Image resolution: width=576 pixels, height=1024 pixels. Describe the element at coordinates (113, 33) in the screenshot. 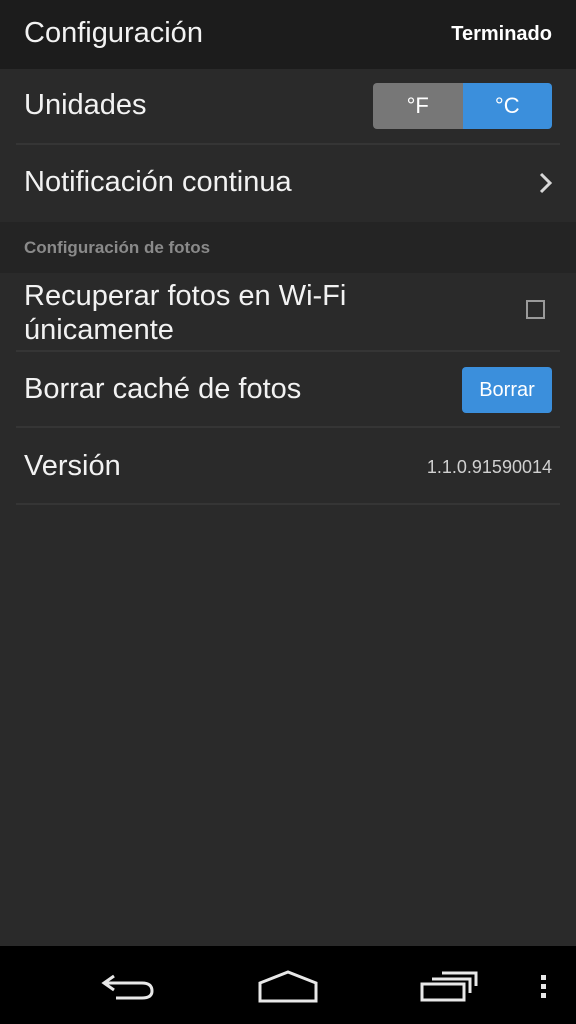

I see `page-title: Configuración` at that location.